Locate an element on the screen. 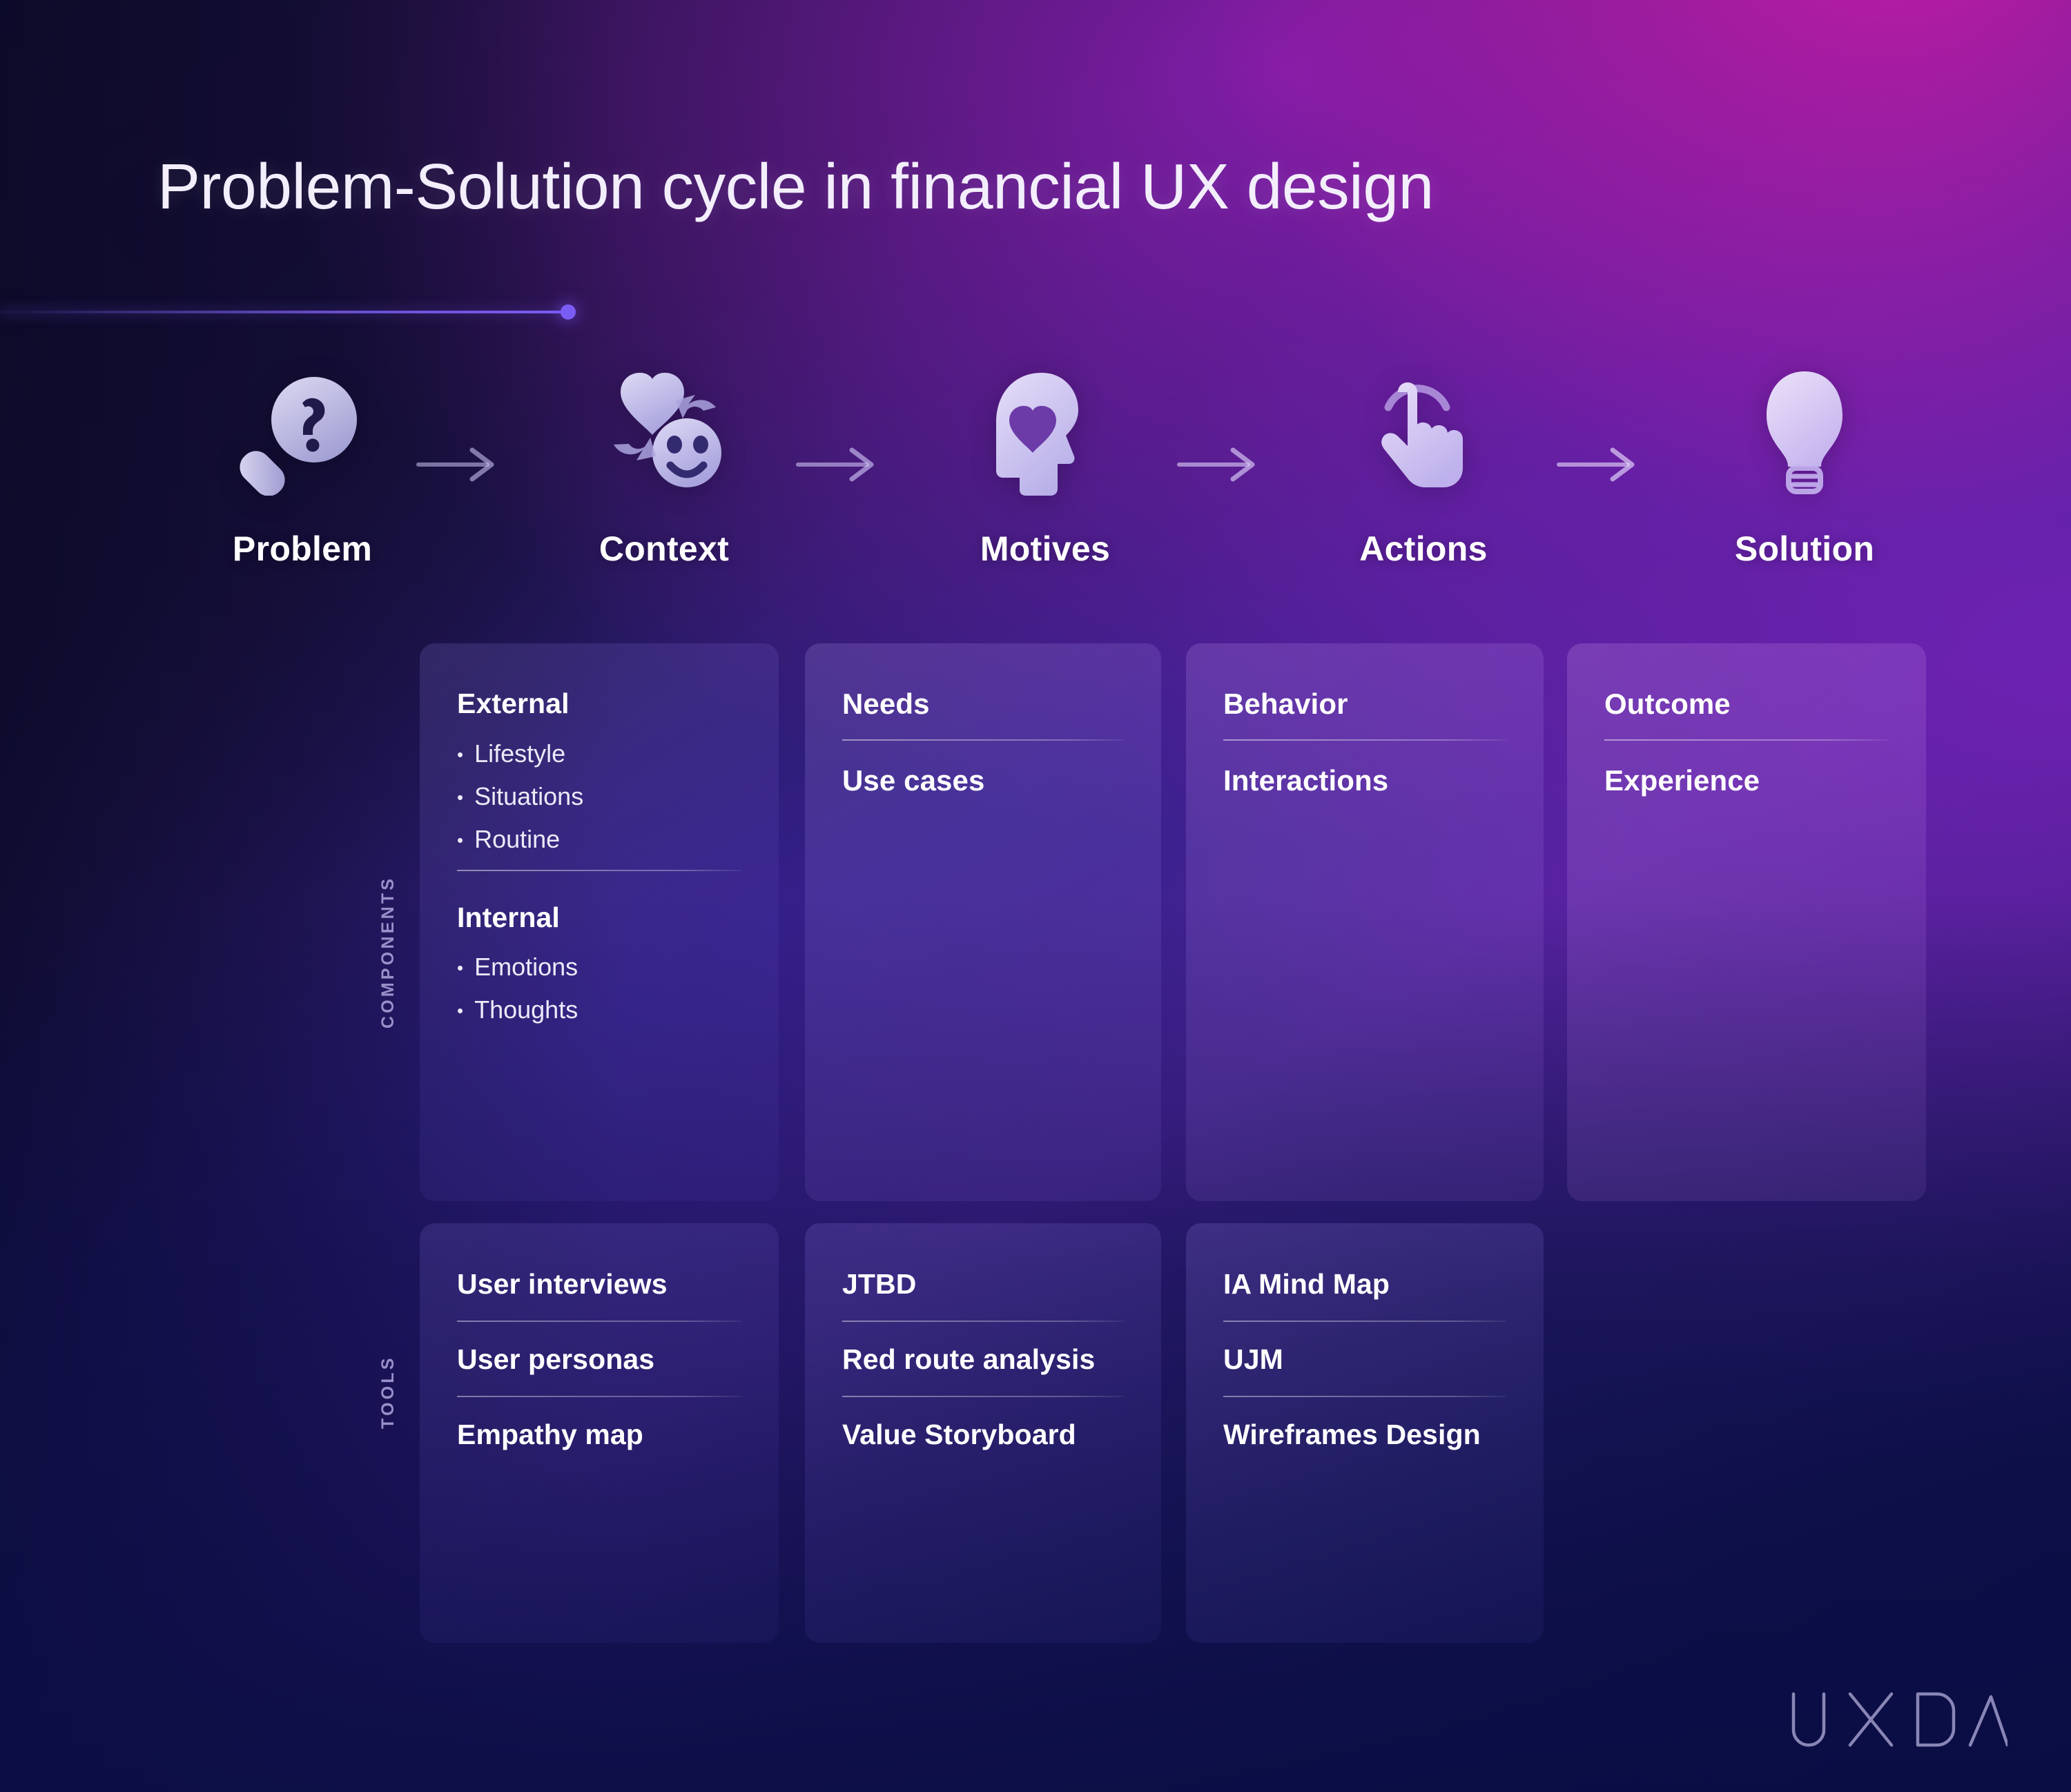 This screenshot has height=1792, width=2071. tool-item-user-personas: User personas is located at coordinates (556, 1359).